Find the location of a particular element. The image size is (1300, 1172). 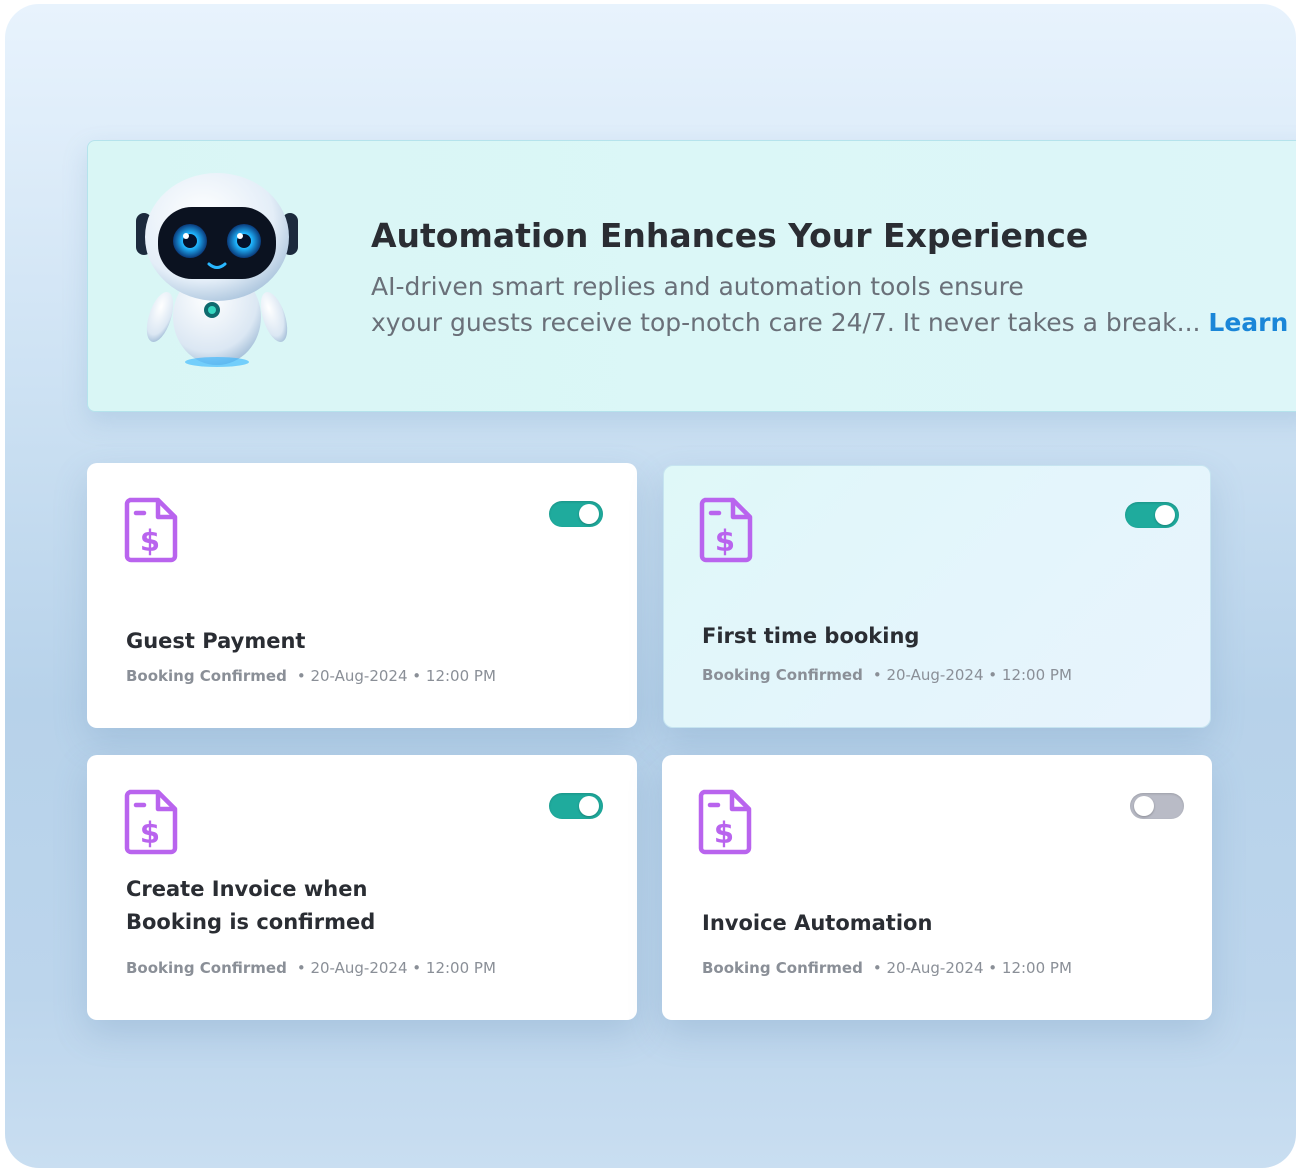

card-title: Create Invoice when Booking is confirmed is located at coordinates (250, 906).